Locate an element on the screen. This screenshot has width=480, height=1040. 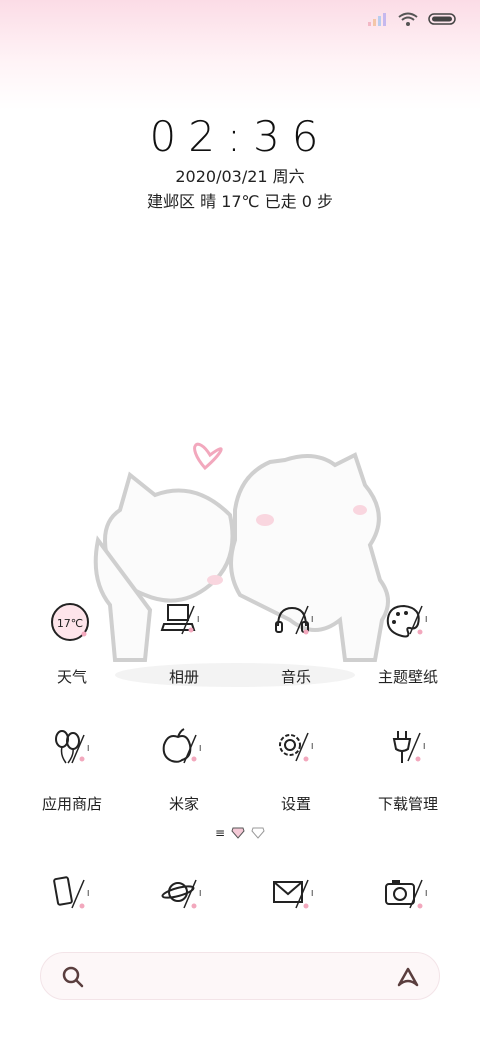
app-mijia: I 米家 is located at coordinates (184, 770).